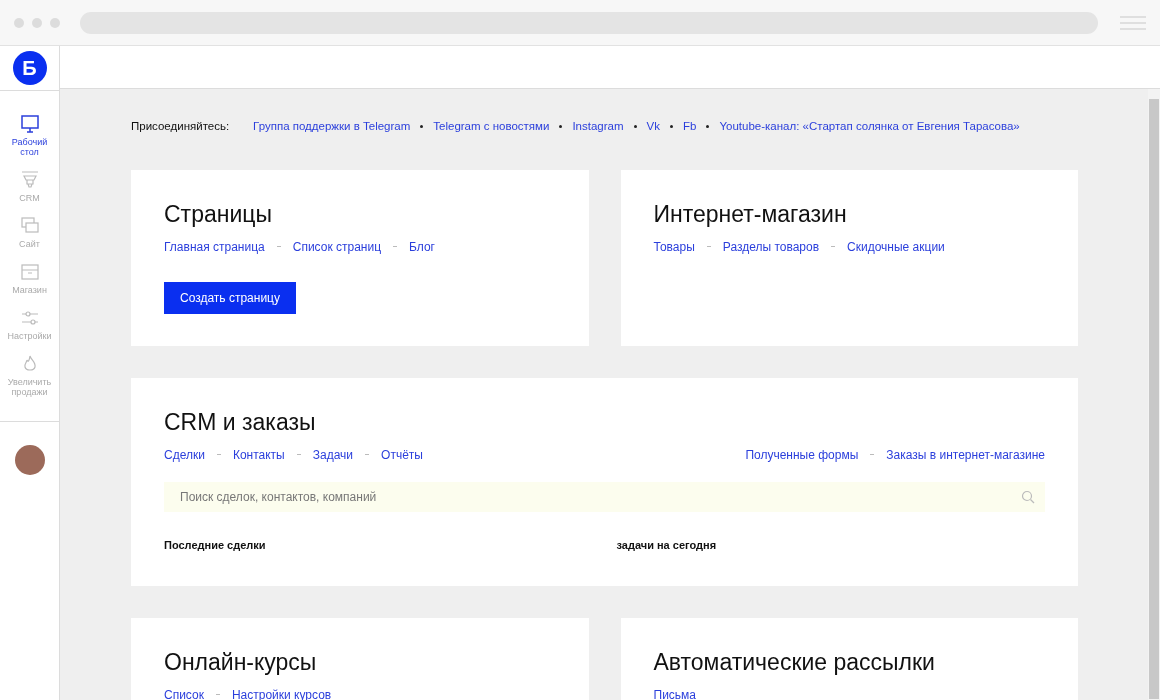 Image resolution: width=1160 pixels, height=700 pixels. Describe the element at coordinates (896, 246) in the screenshot. I see `link: Скидочные акции` at that location.